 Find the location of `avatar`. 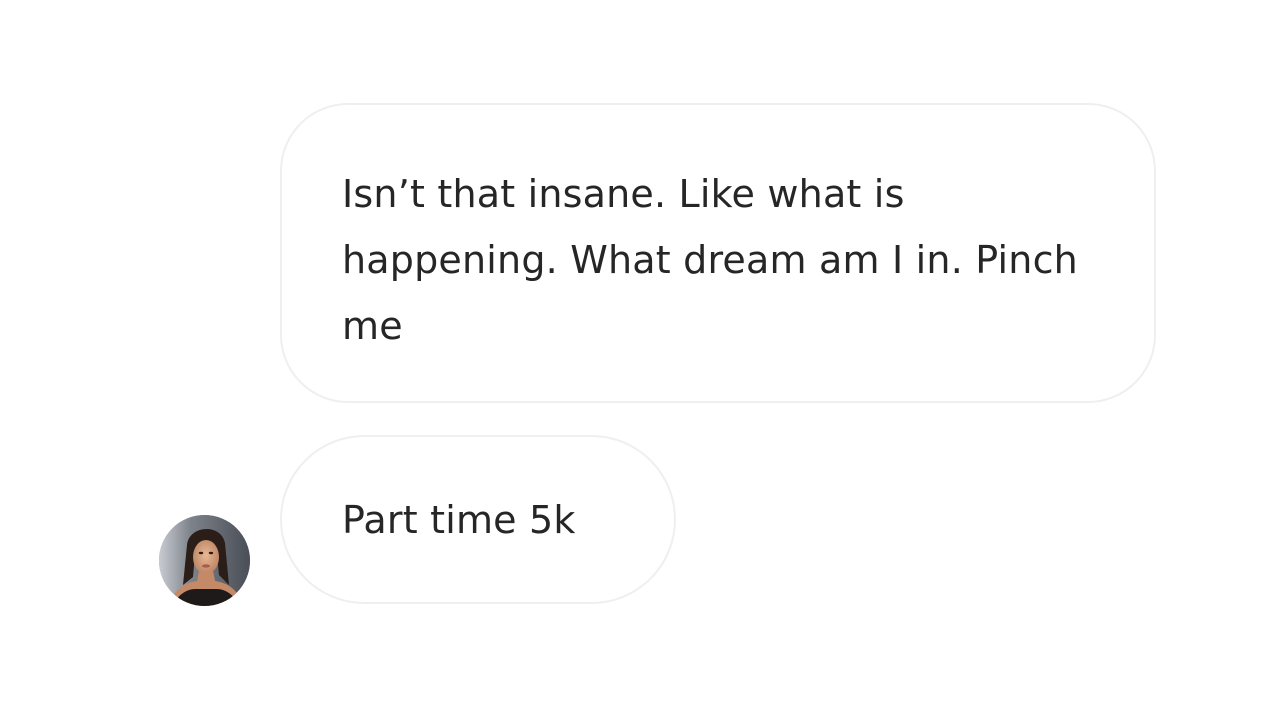

avatar is located at coordinates (204, 560).